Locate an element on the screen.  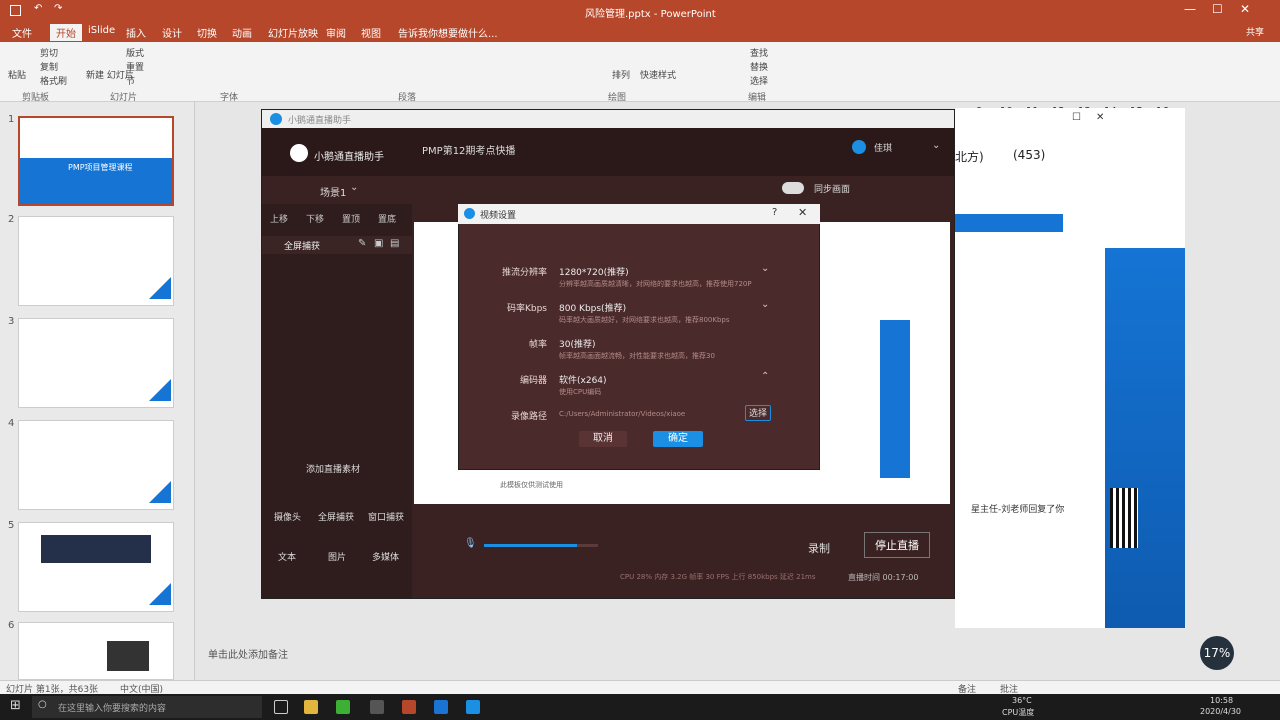
notes-placeholder: 单击此处添加备注 is located at coordinates (248, 653).